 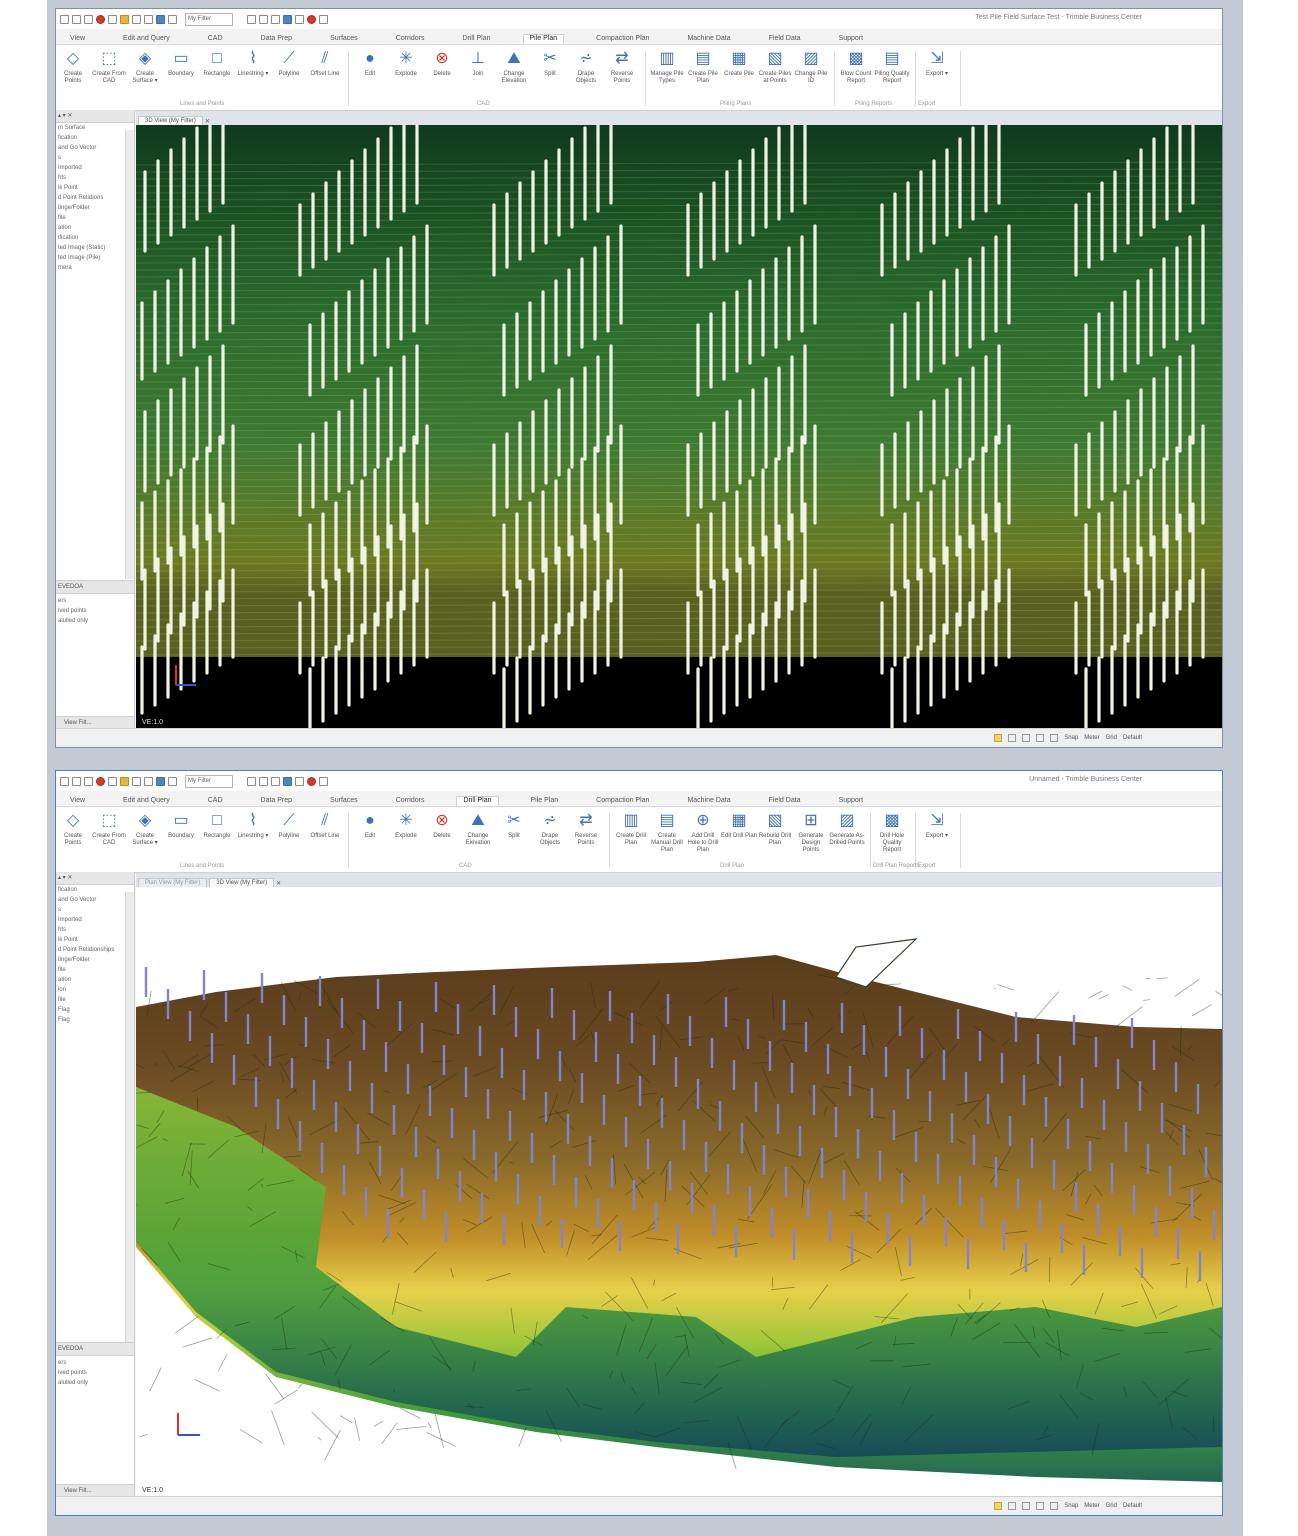 I want to click on tab-machine-data: Machine Data, so click(x=708, y=39).